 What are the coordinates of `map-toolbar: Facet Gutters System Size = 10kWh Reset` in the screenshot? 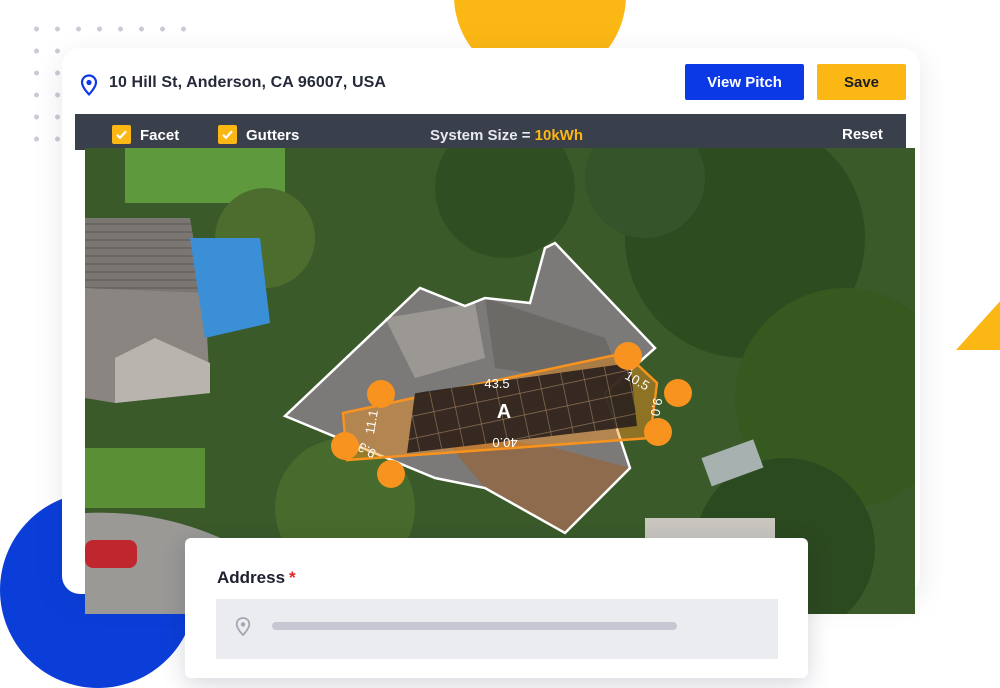 It's located at (490, 132).